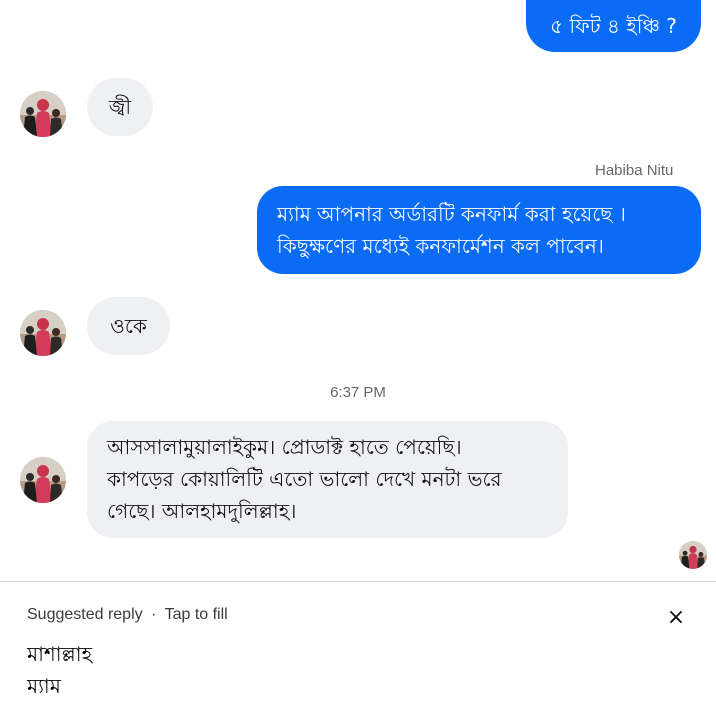 This screenshot has height=716, width=716. I want to click on seen-receipt-avatar, so click(693, 555).